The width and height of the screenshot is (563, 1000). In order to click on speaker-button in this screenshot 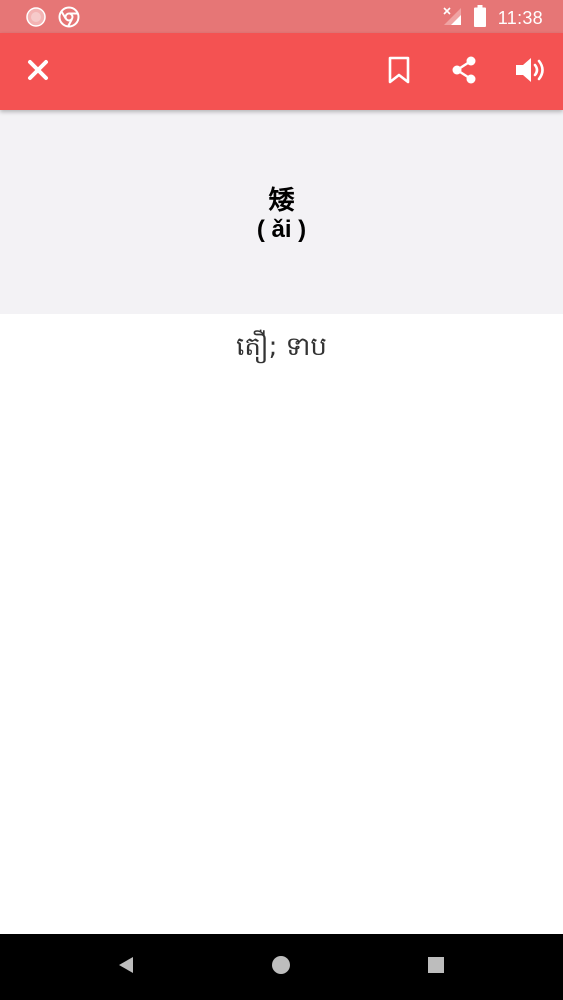, I will do `click(531, 71)`.